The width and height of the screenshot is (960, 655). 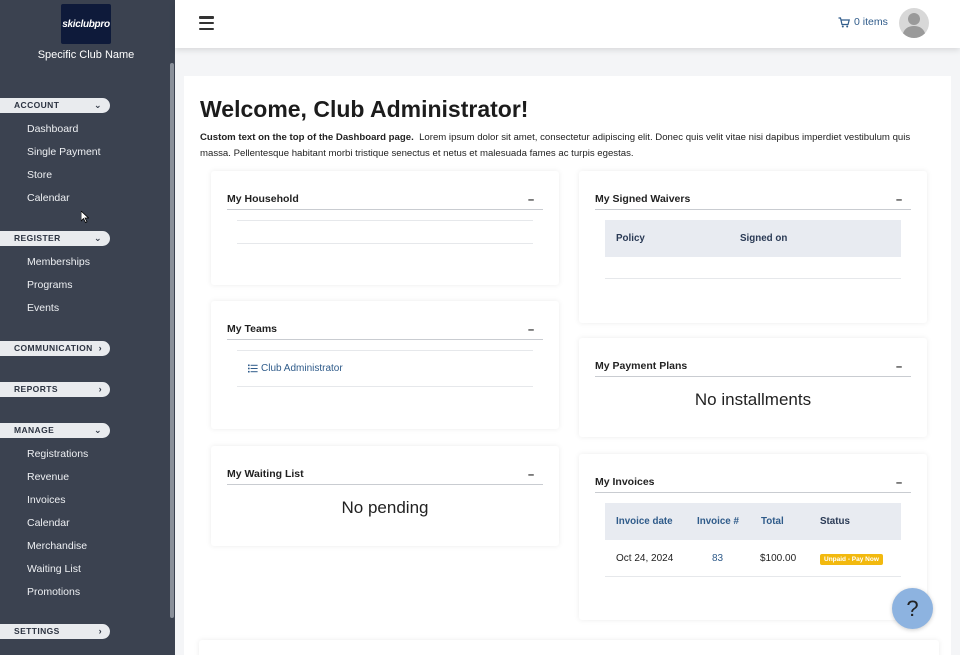 I want to click on card-signed-waivers: My Signed Waivers – Policy Signed on, so click(x=753, y=247).